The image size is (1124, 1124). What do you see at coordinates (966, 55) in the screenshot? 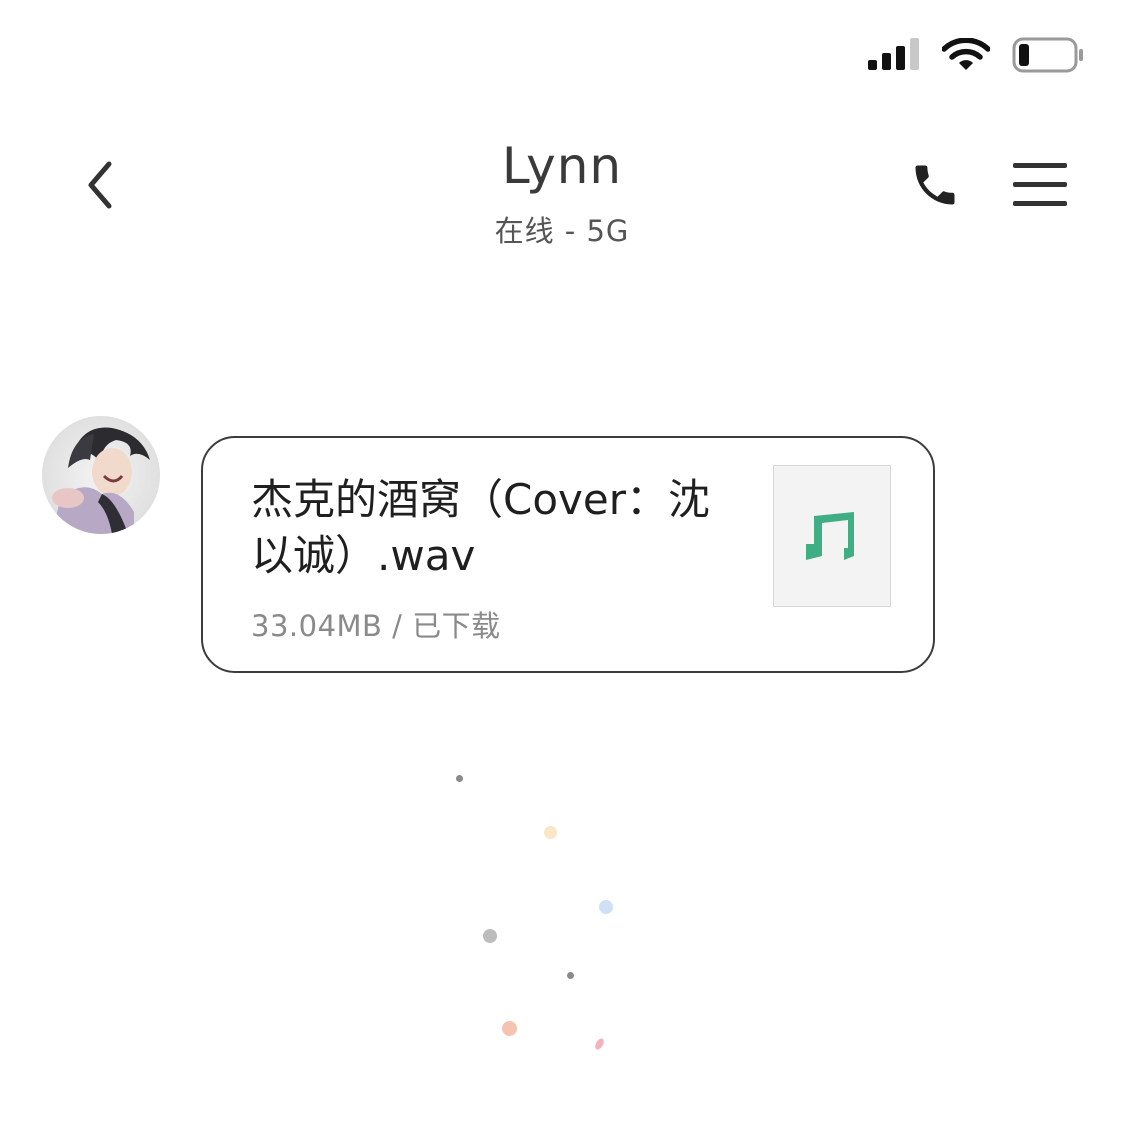
I see `wifi-icon` at bounding box center [966, 55].